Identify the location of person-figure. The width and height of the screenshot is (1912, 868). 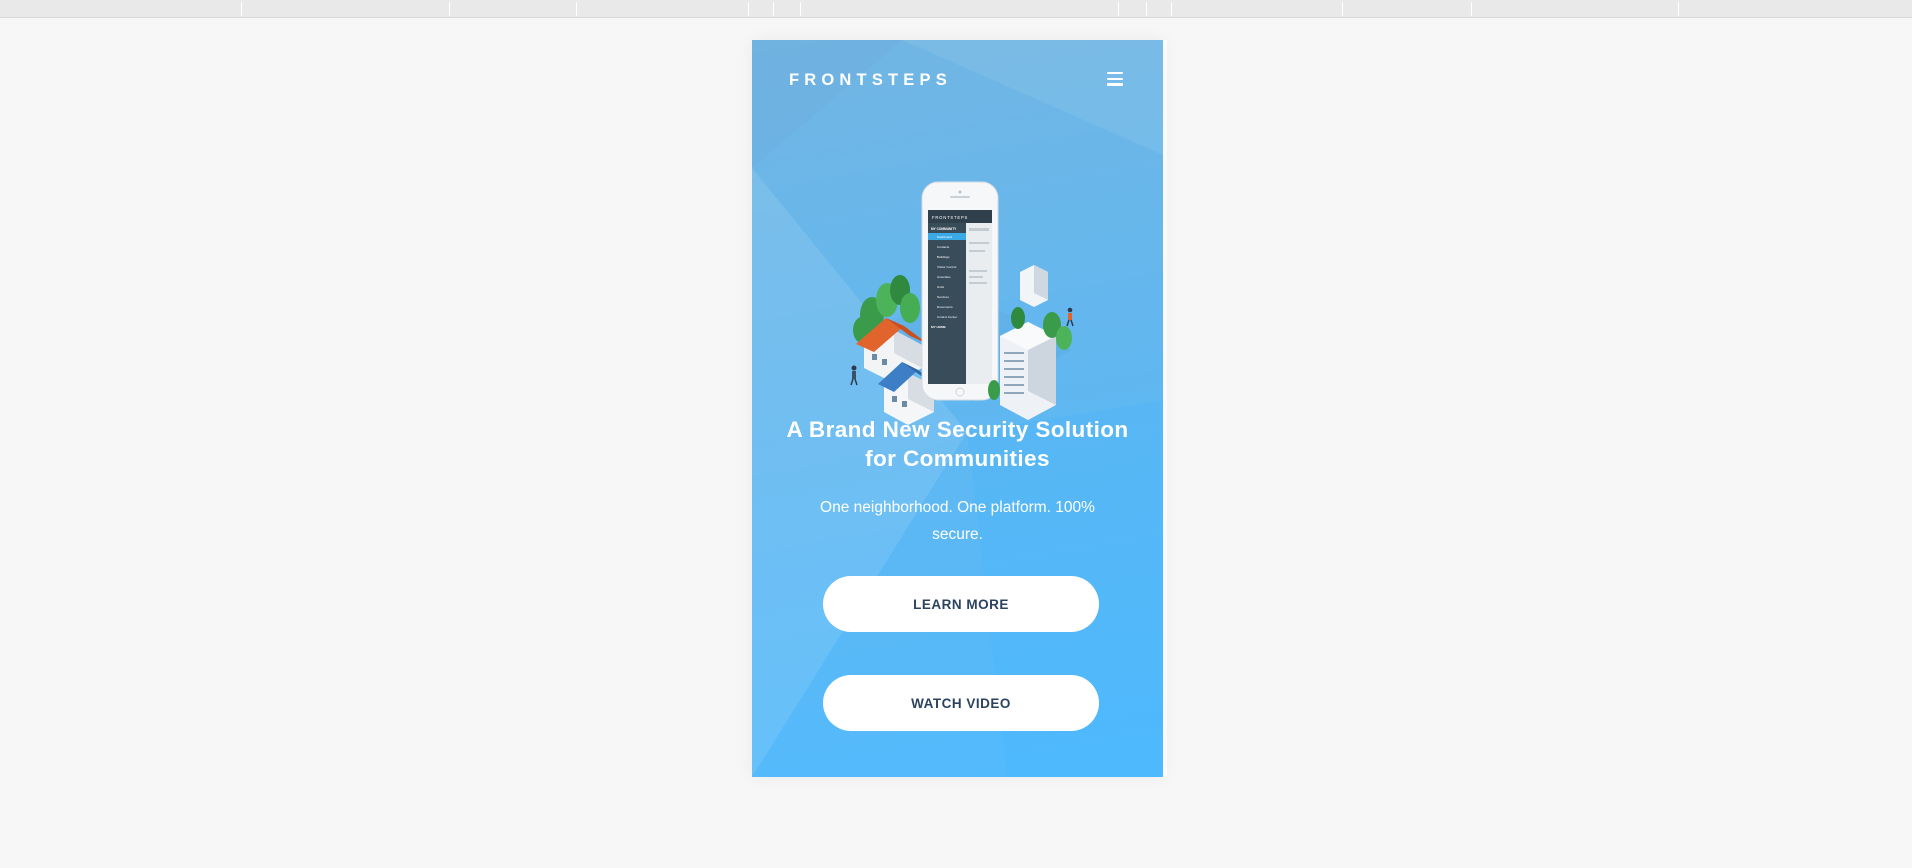
(854, 375).